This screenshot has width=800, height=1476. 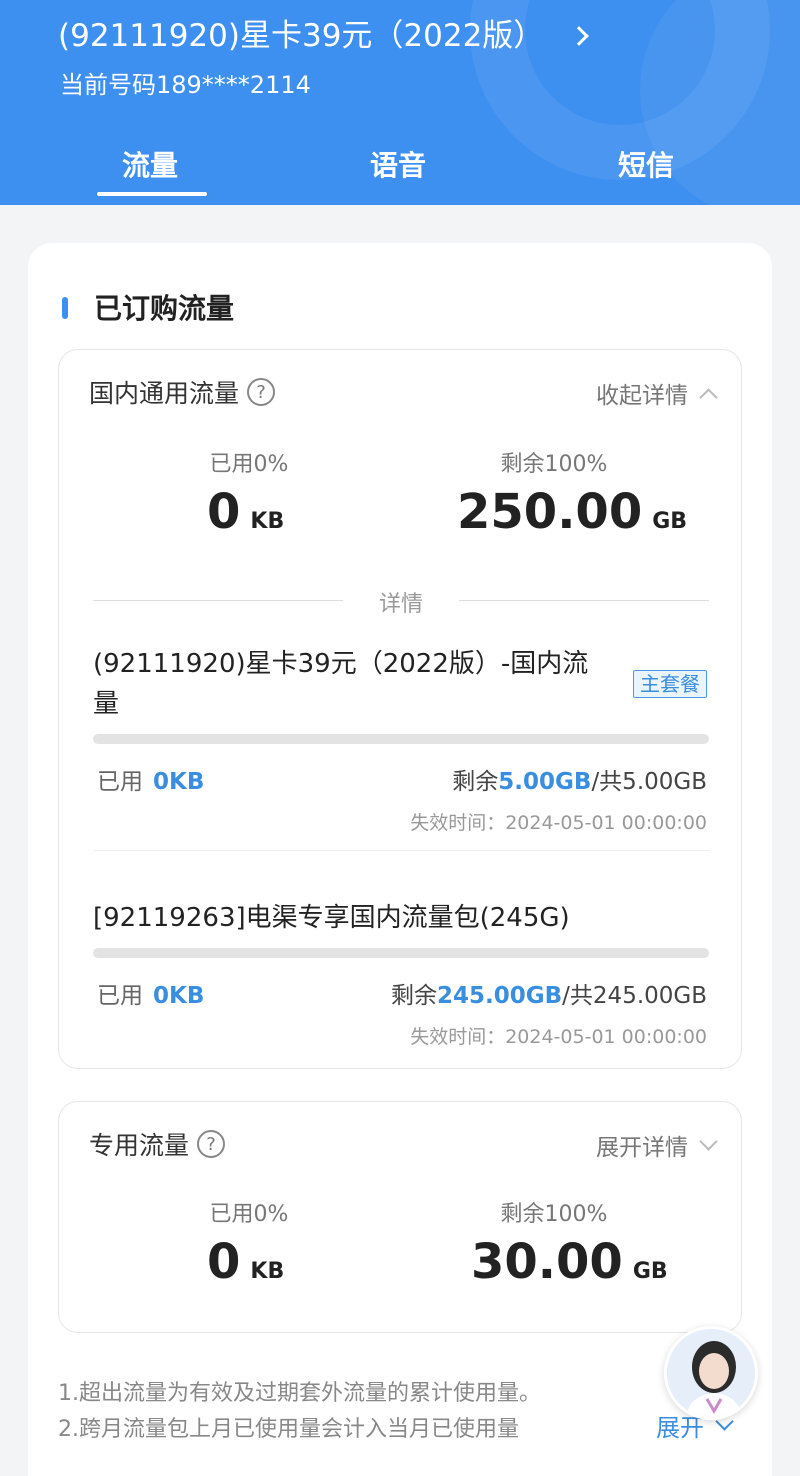 I want to click on package-name: [92119263]电渠专享国内流量包(245G), so click(x=331, y=918).